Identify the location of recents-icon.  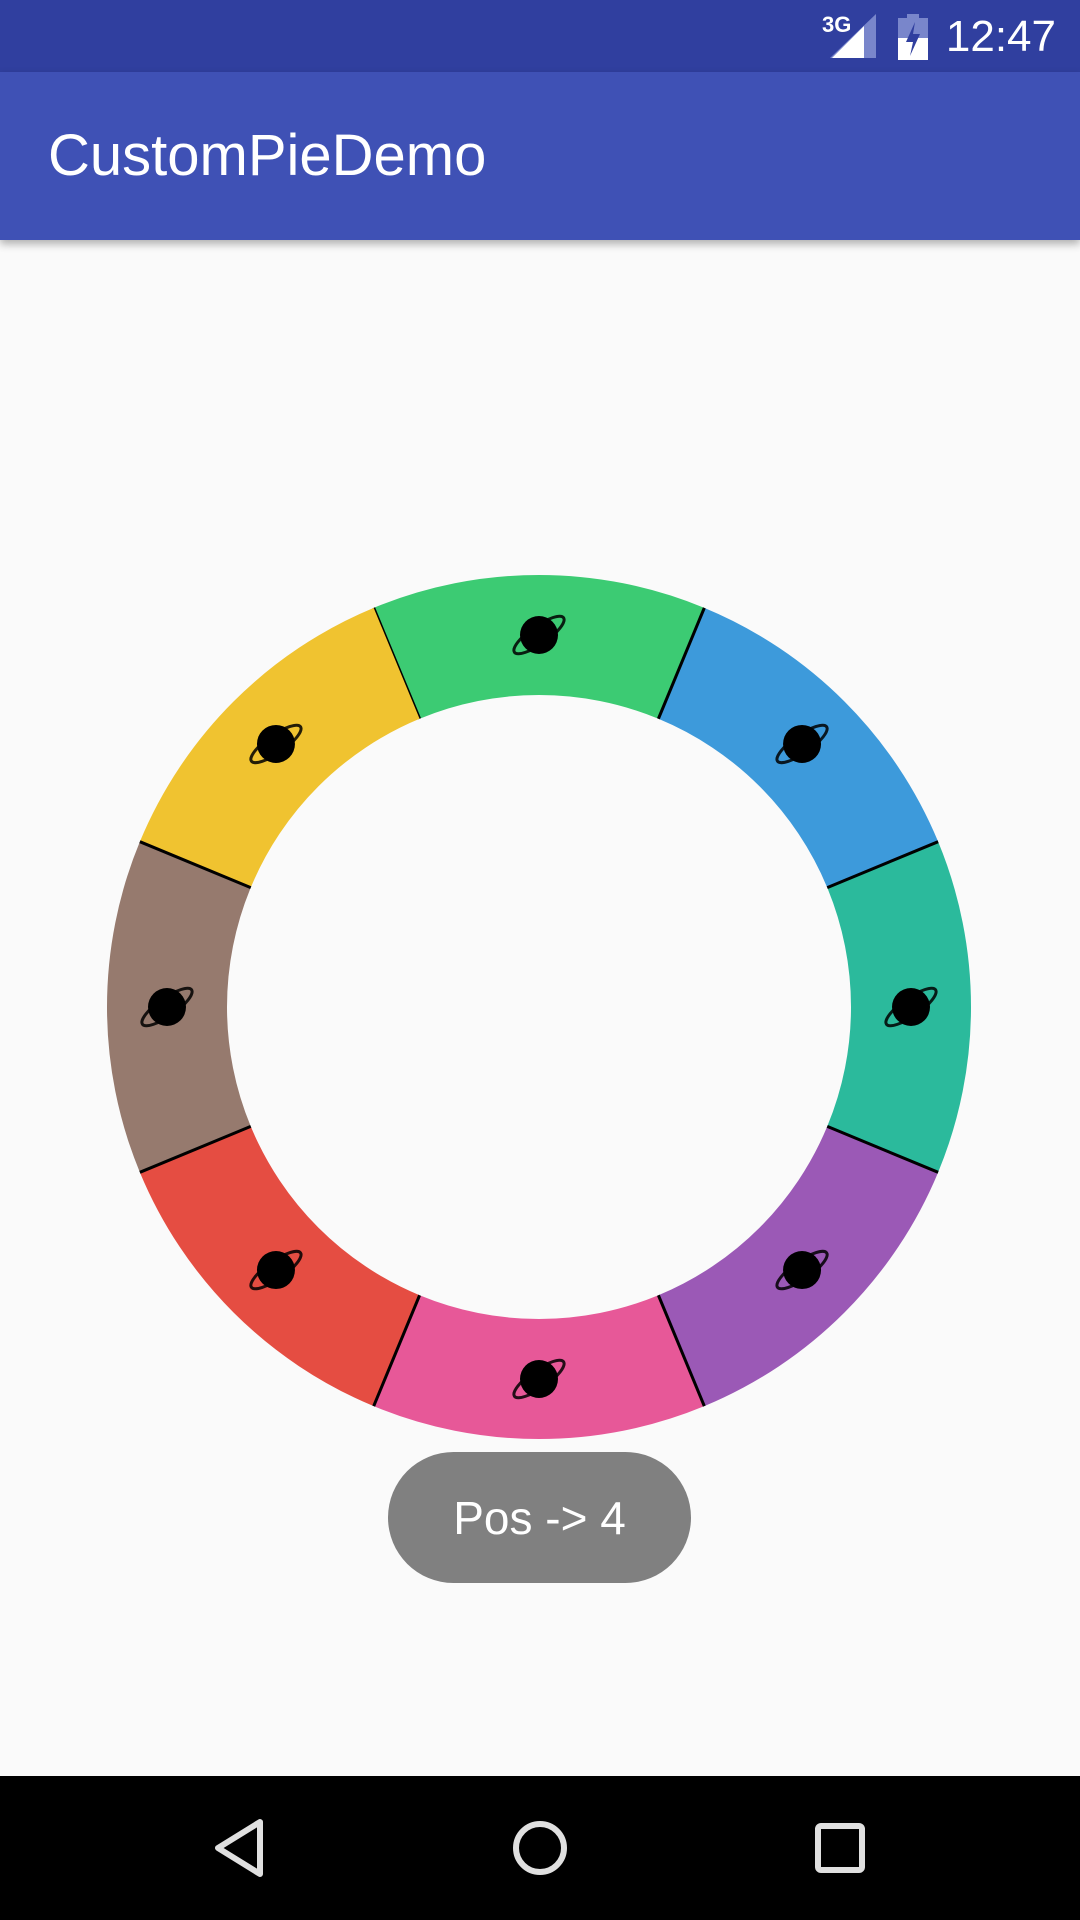
(840, 1848).